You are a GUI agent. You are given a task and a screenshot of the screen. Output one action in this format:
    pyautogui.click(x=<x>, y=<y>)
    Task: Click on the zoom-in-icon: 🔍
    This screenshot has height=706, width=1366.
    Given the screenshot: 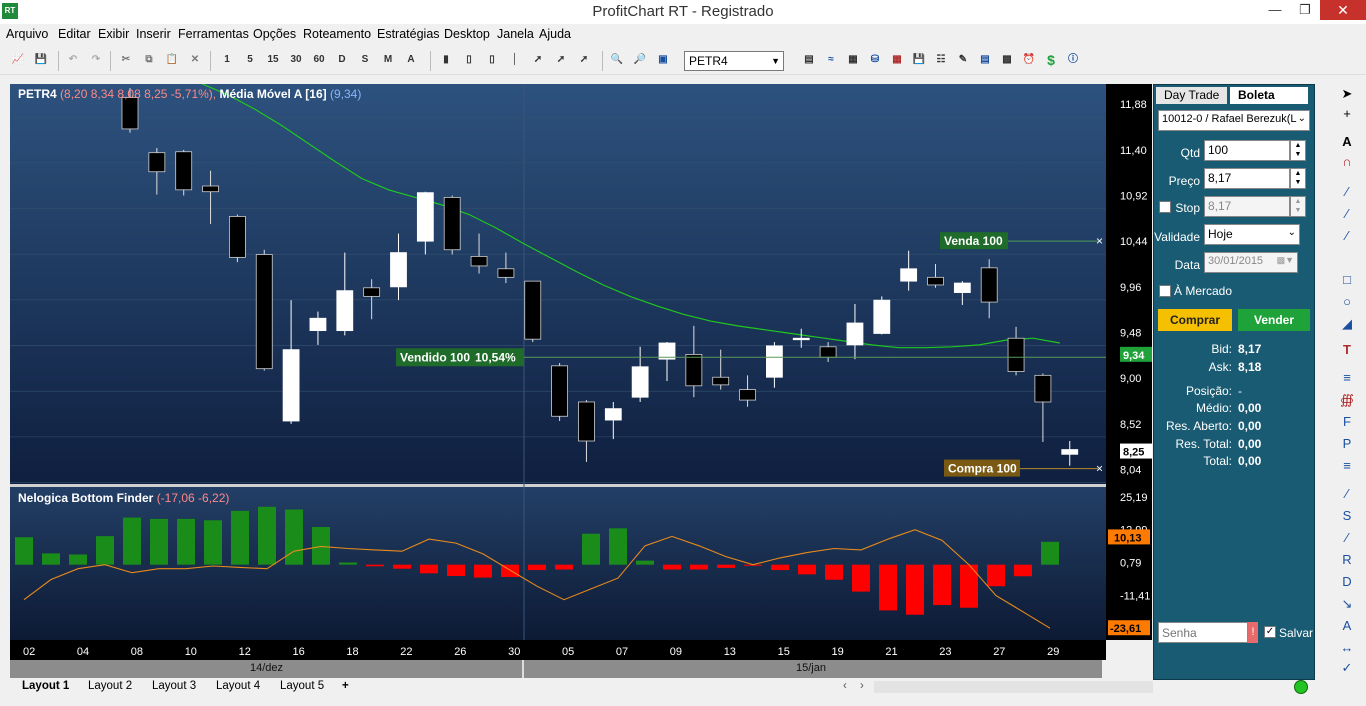 What is the action you would take?
    pyautogui.click(x=617, y=60)
    